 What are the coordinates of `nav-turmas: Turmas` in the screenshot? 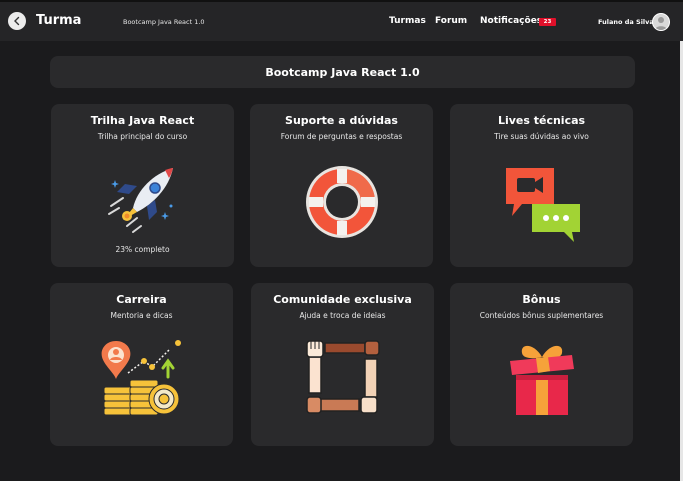 It's located at (407, 21).